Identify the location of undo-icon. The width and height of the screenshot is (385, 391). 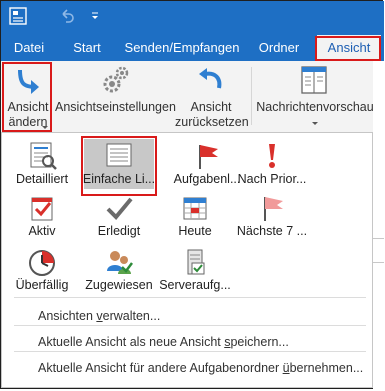
(67, 16).